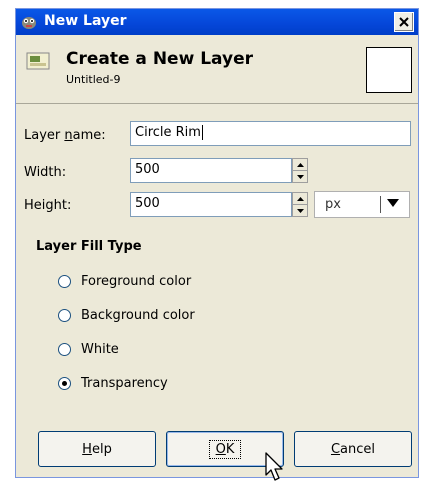  I want to click on radio-transparency: Transparency, so click(113, 383).